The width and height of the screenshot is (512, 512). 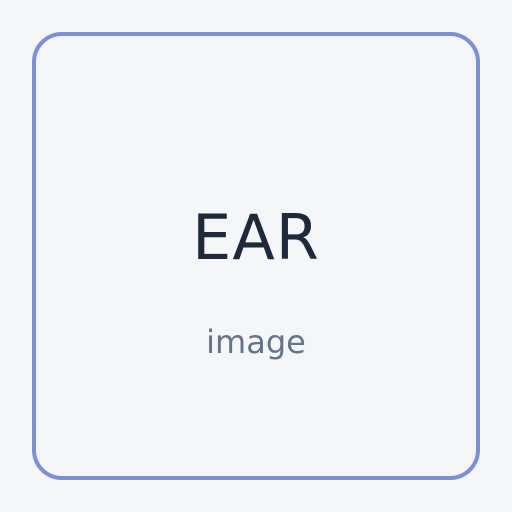 What do you see at coordinates (256, 237) in the screenshot?
I see `placeholder-title: EAR` at bounding box center [256, 237].